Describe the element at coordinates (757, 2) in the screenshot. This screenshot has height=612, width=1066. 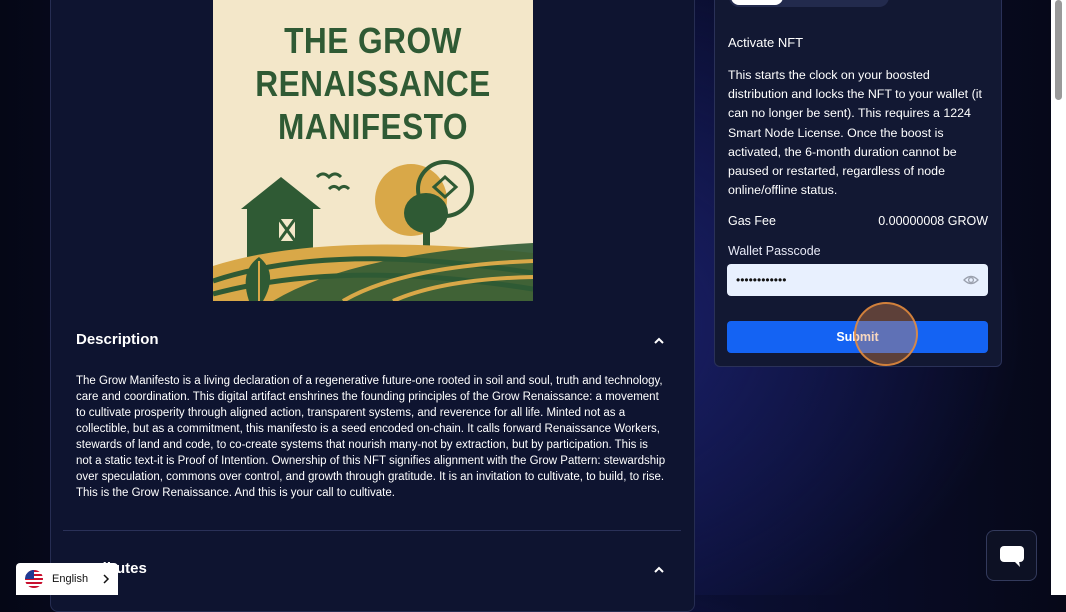
I see `toggle-knob` at that location.